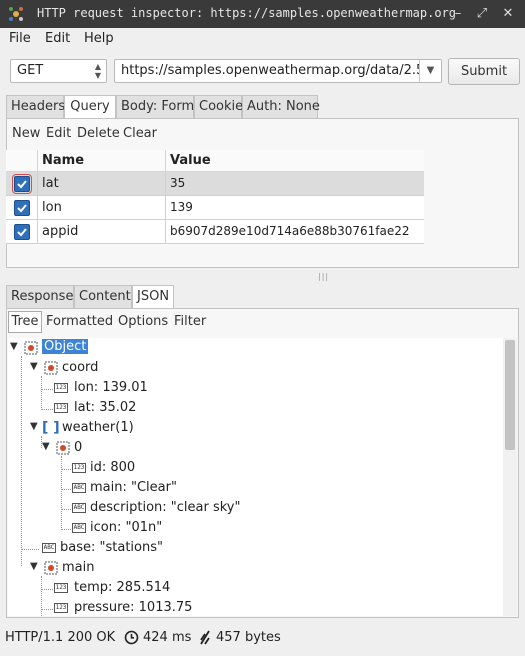 The height and width of the screenshot is (656, 525). What do you see at coordinates (167, 637) in the screenshot?
I see `status-time: 424 ms` at bounding box center [167, 637].